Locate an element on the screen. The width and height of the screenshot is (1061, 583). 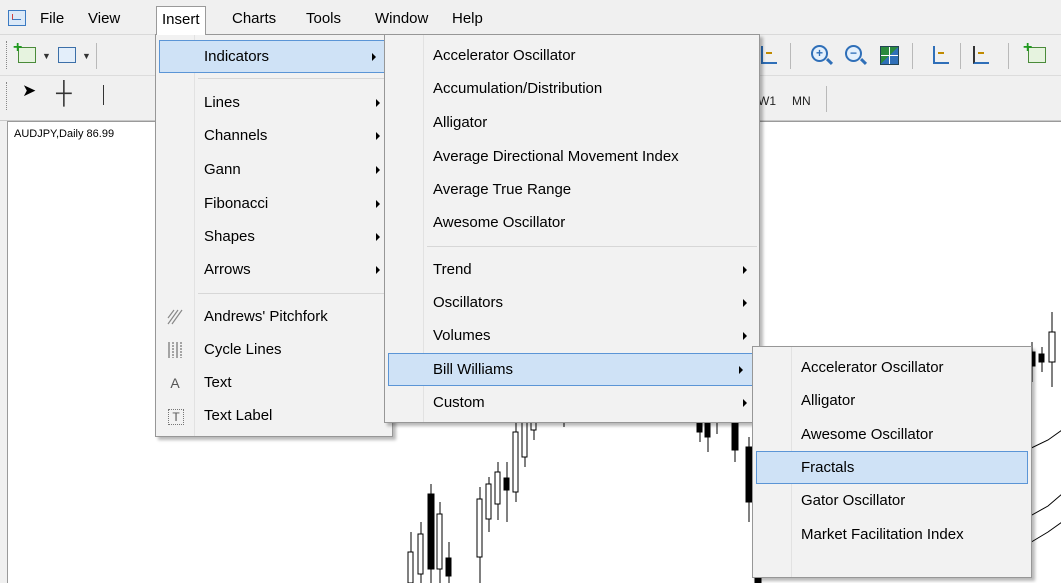
menu-item-label: Fractals is located at coordinates (828, 467).